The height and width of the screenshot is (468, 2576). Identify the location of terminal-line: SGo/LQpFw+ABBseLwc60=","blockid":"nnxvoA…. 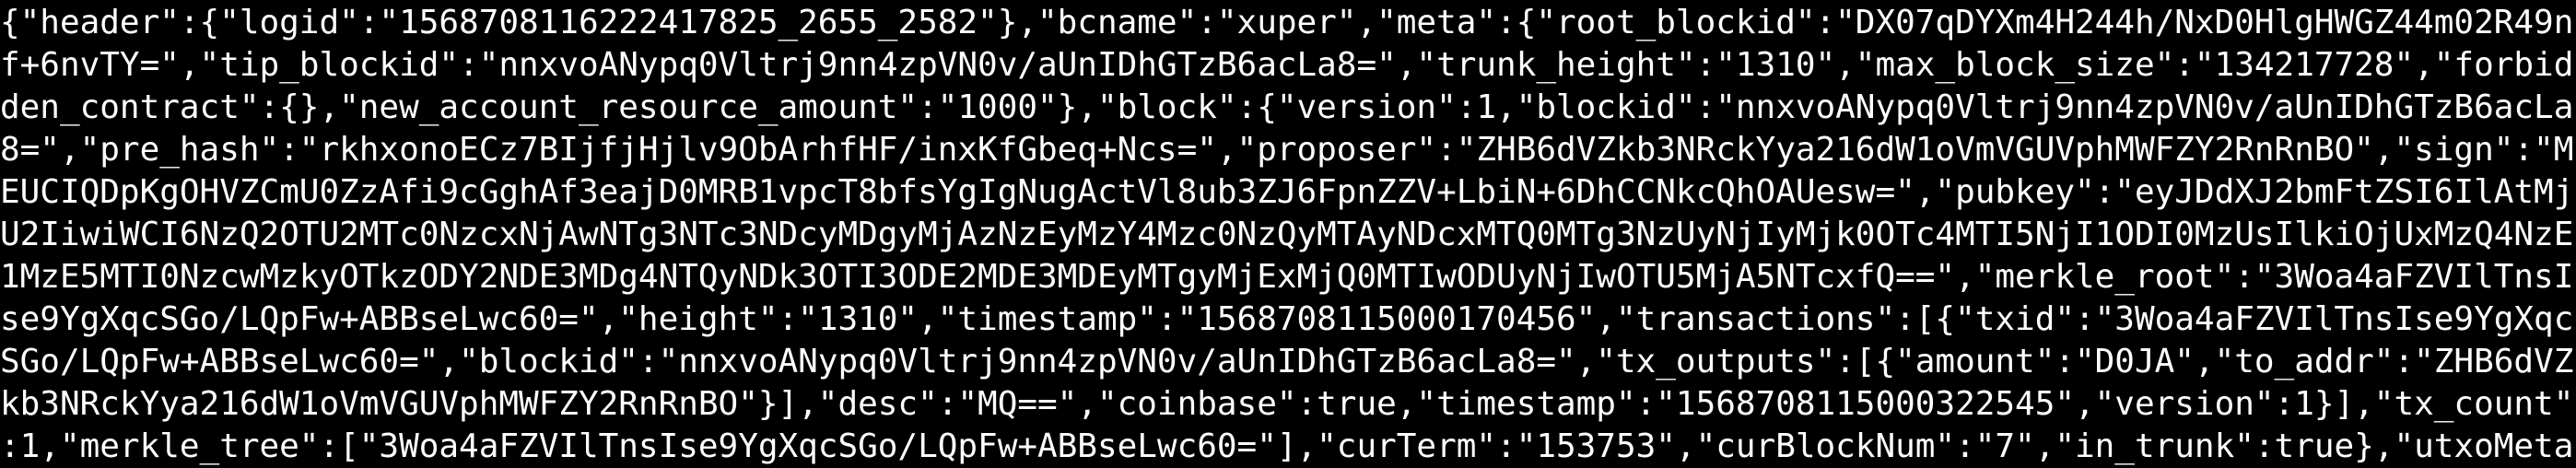
(1287, 361).